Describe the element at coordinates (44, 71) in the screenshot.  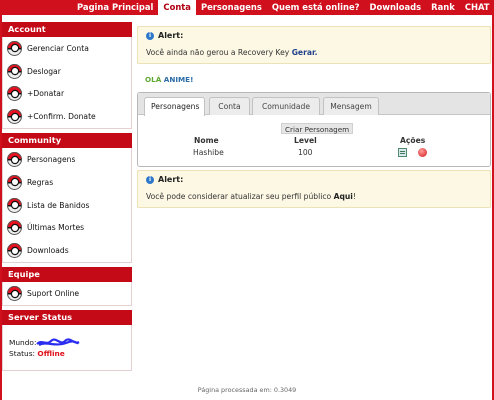
I see `sidebar-item-label: Deslogar` at that location.